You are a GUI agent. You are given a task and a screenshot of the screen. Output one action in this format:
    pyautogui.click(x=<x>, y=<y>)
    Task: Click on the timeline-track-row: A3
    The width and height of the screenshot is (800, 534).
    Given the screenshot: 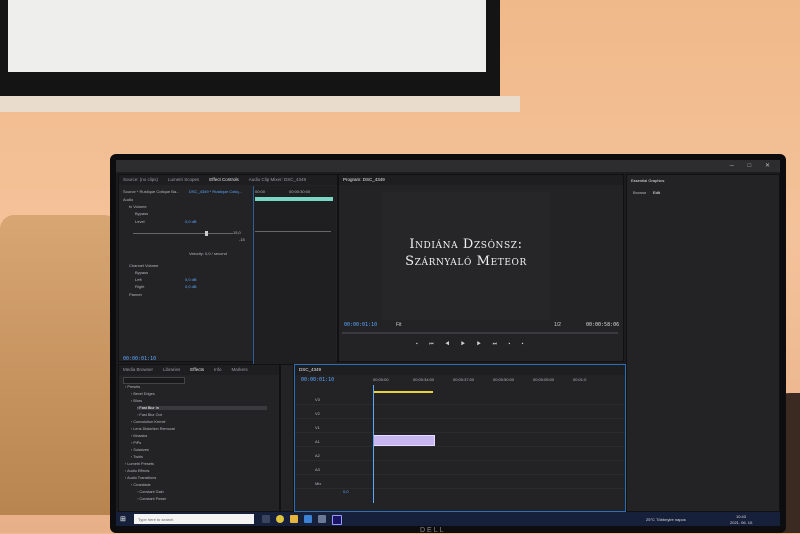 What is the action you would take?
    pyautogui.click(x=460, y=470)
    